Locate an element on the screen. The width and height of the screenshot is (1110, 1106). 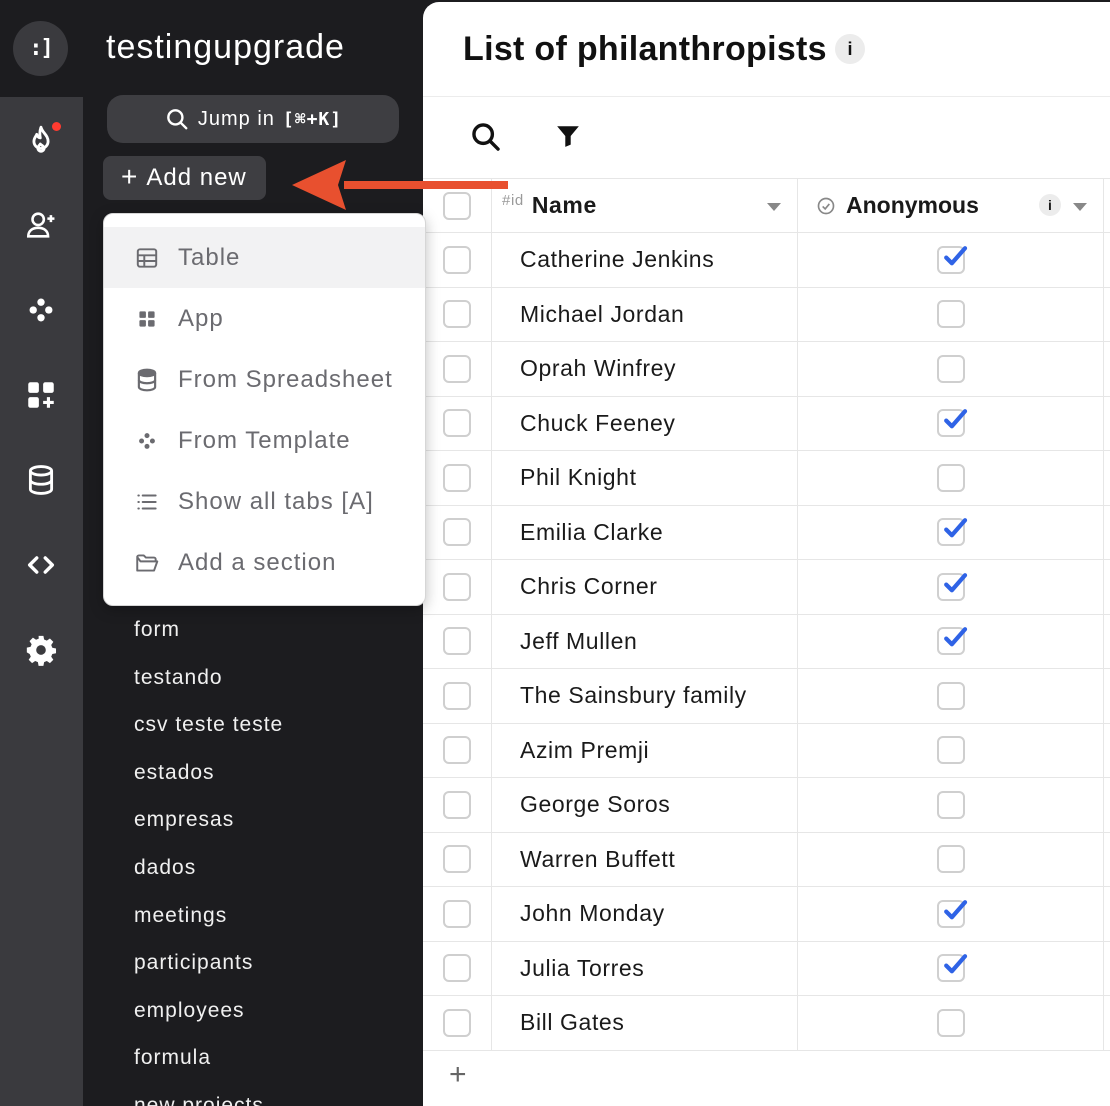
menu-item-from-spreadsheet: From Spreadsheet is located at coordinates (264, 379).